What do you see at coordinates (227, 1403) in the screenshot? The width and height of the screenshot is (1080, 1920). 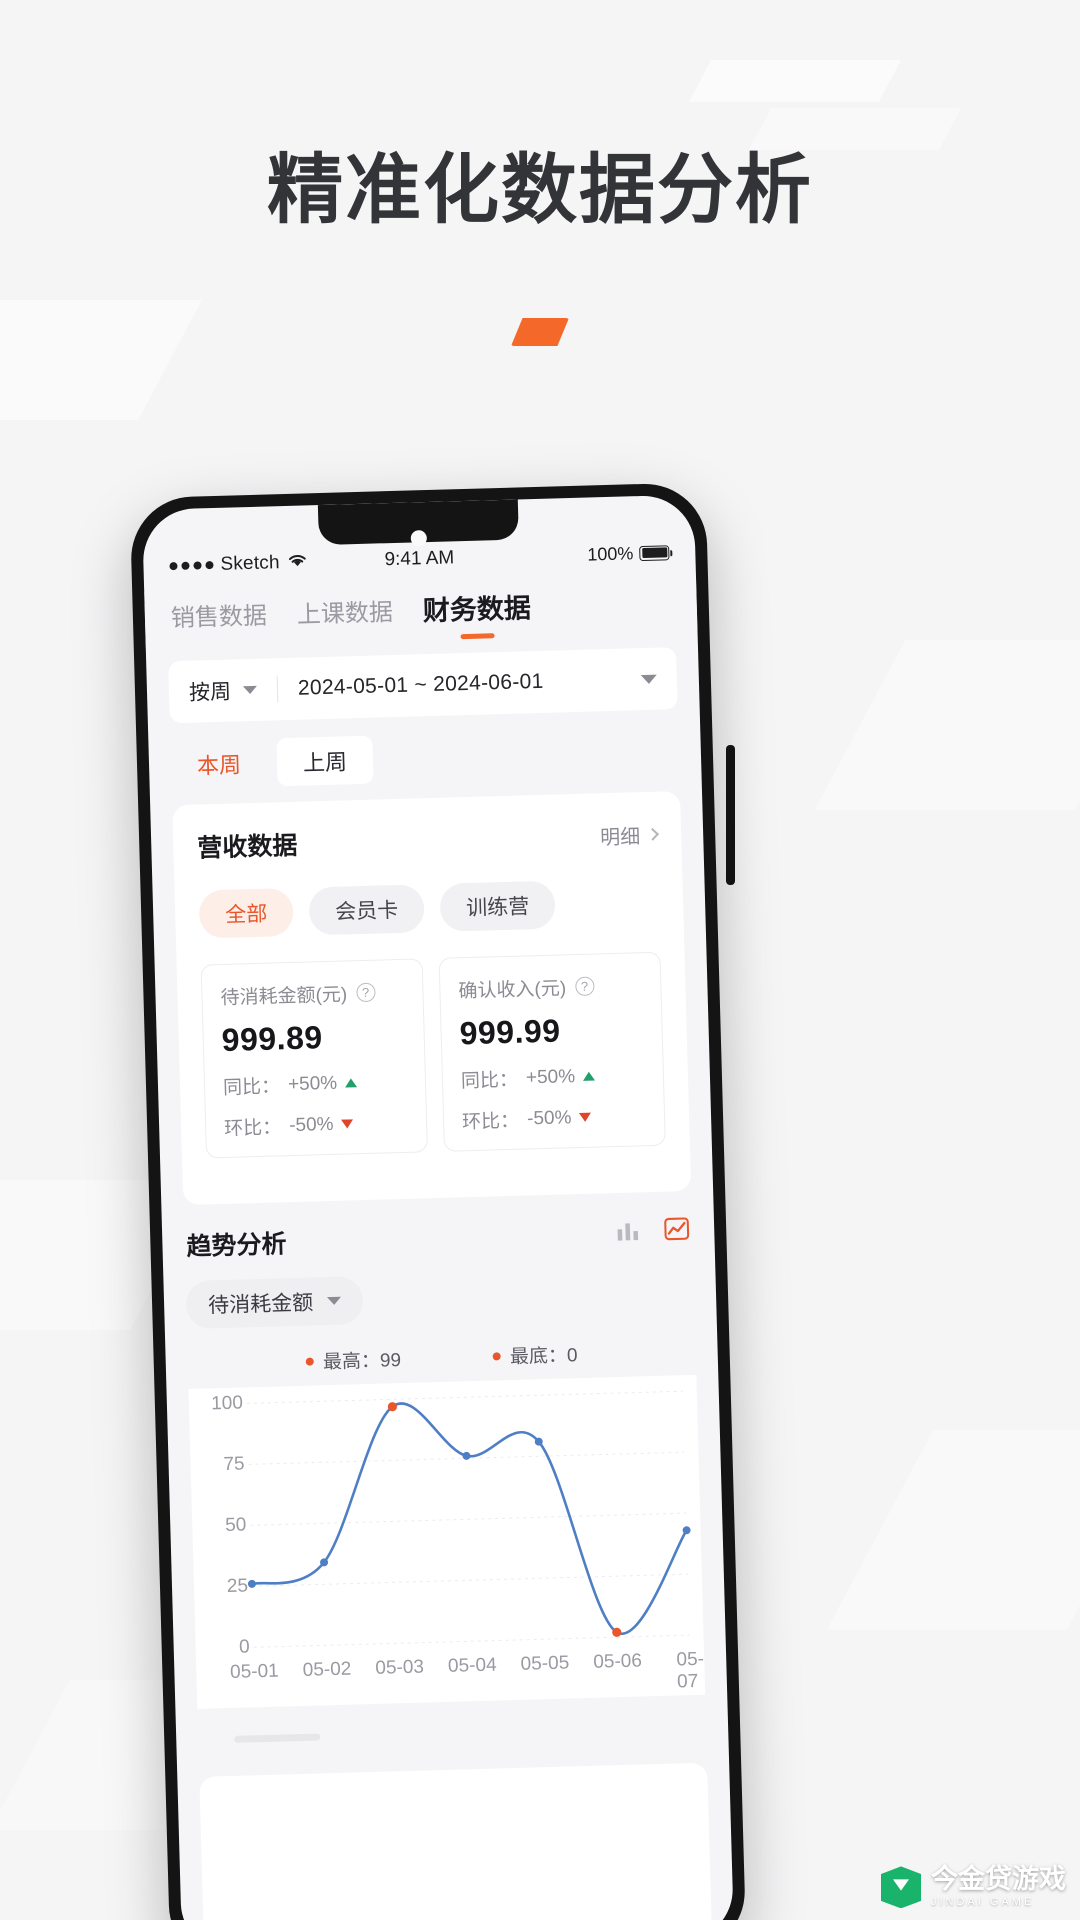 I see `y-tick-label: 100` at bounding box center [227, 1403].